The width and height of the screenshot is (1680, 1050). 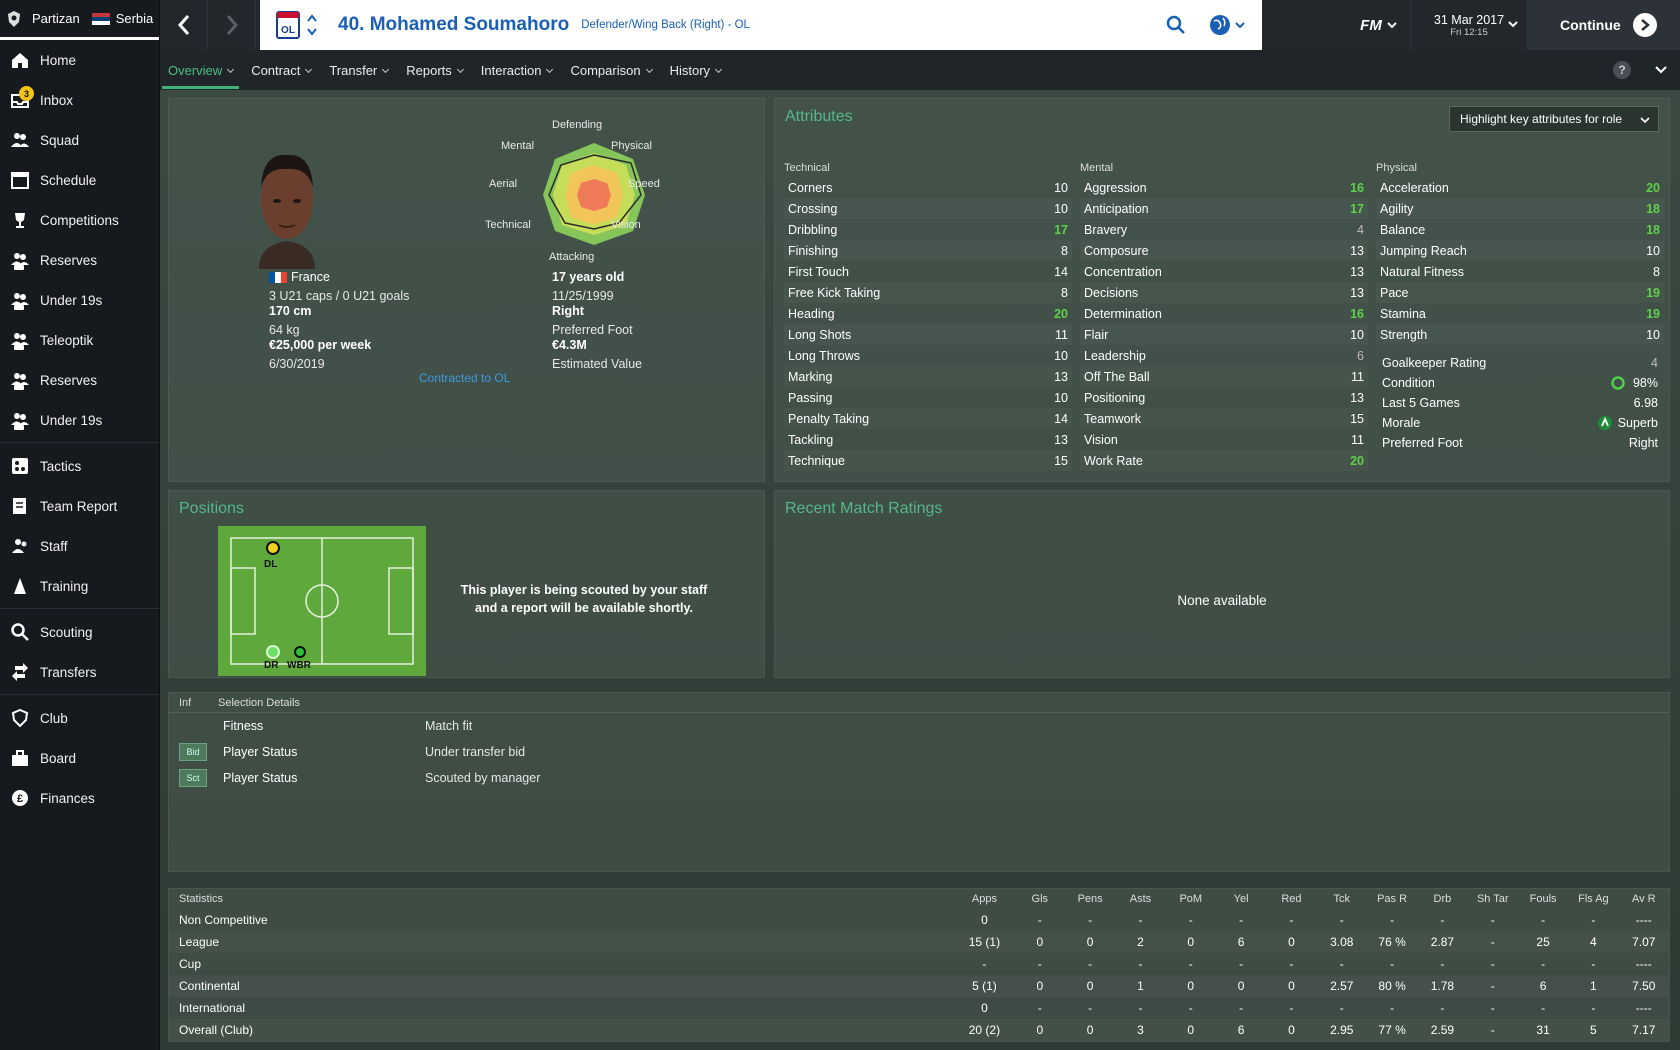 I want to click on tab-transfer: Transfer, so click(x=358, y=70).